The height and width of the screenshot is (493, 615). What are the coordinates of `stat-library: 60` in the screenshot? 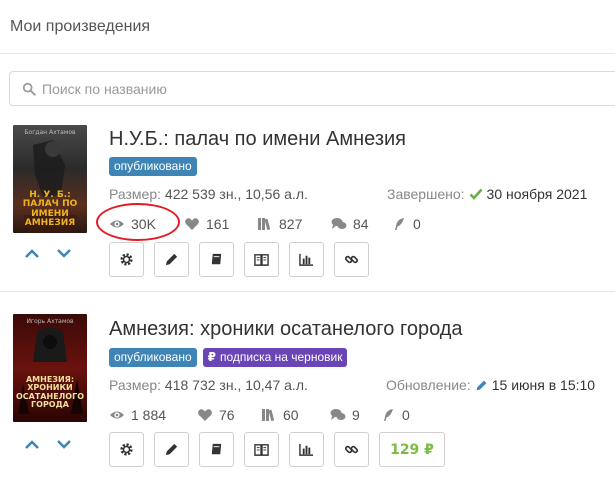 It's located at (295, 415).